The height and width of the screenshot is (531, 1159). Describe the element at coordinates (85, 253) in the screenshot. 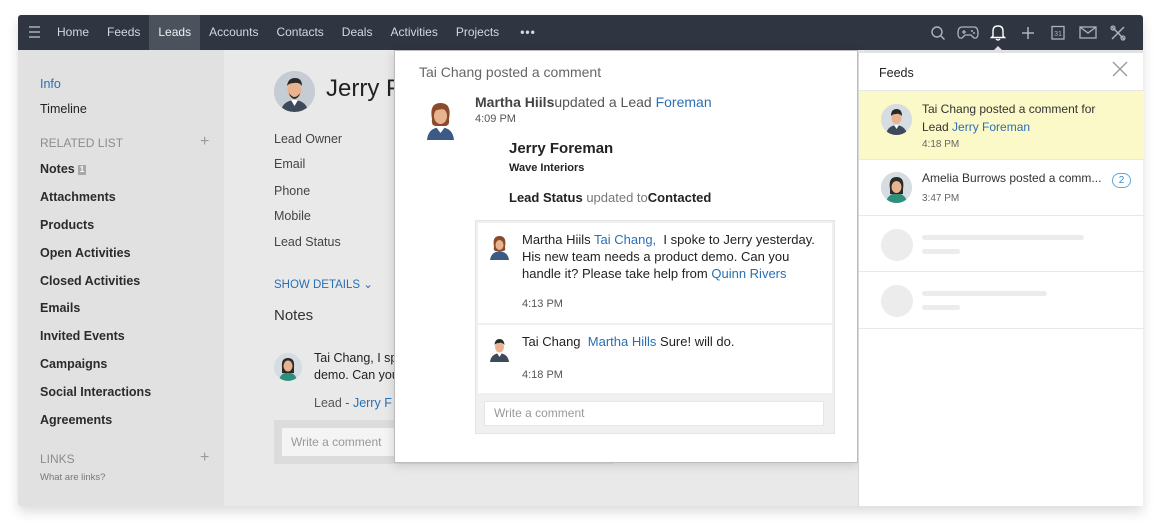

I see `sidebar-item-open-activities: Open Activities` at that location.